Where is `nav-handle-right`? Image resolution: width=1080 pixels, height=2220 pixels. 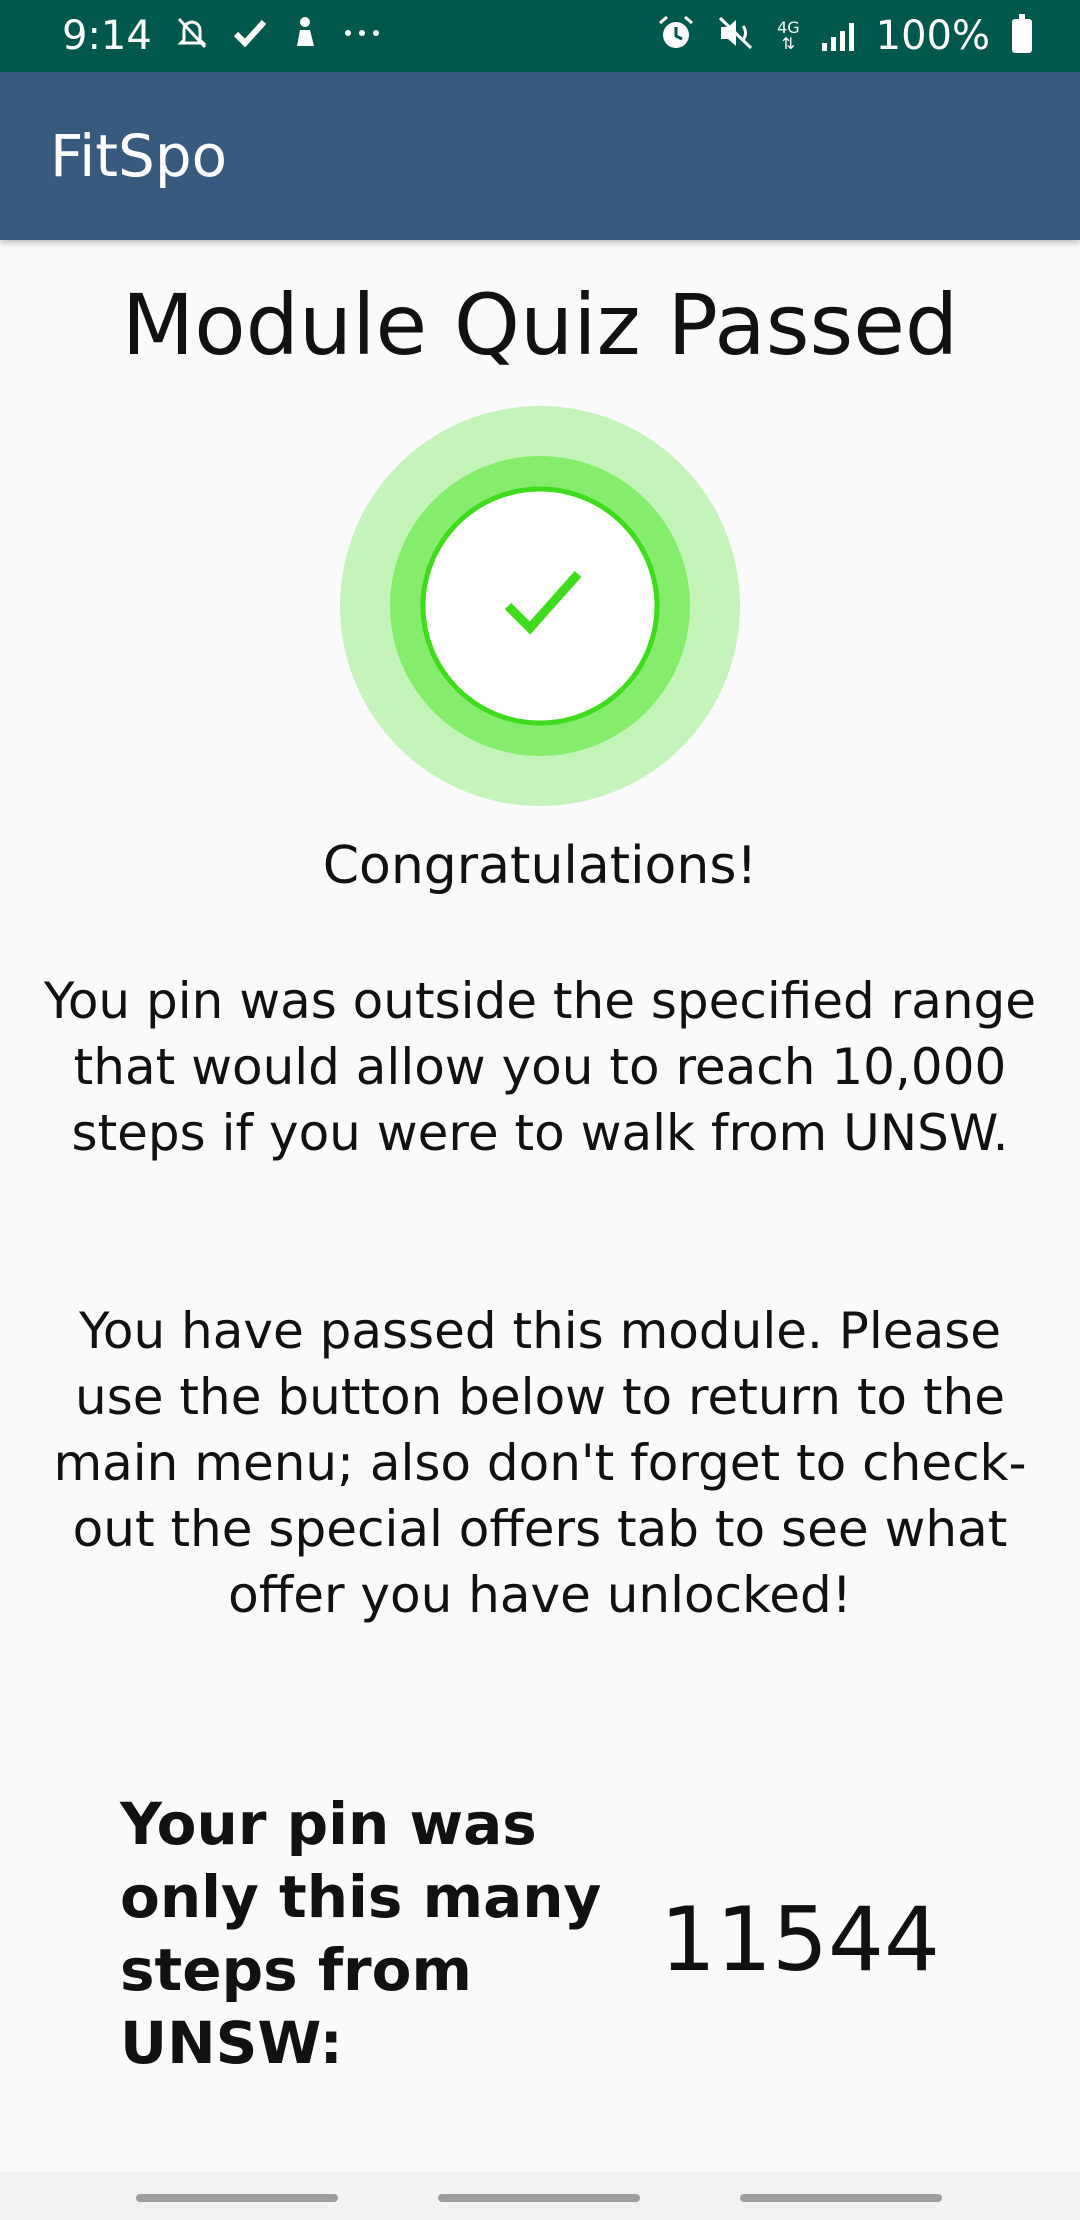
nav-handle-right is located at coordinates (841, 2198).